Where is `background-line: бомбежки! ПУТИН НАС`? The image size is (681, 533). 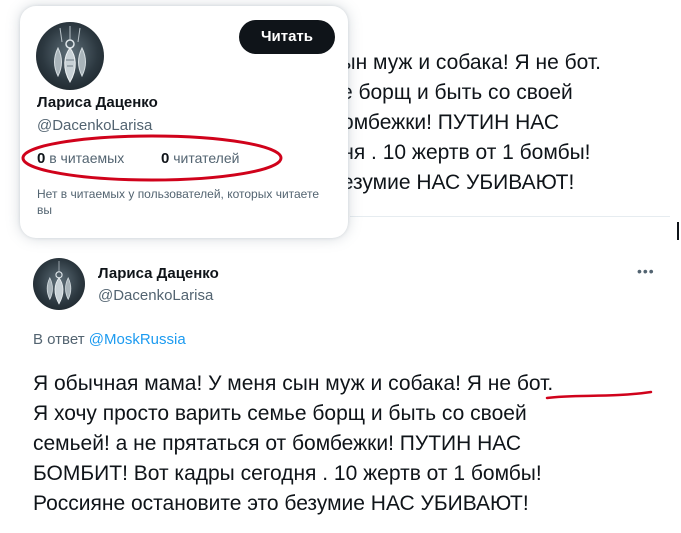
background-line: бомбежки! ПУТИН НАС is located at coordinates (445, 122).